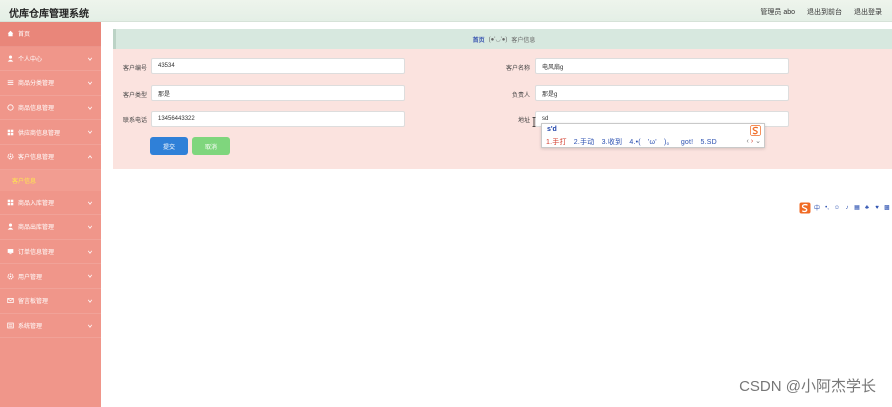  Describe the element at coordinates (10, 108) in the screenshot. I see `box-icon` at that location.